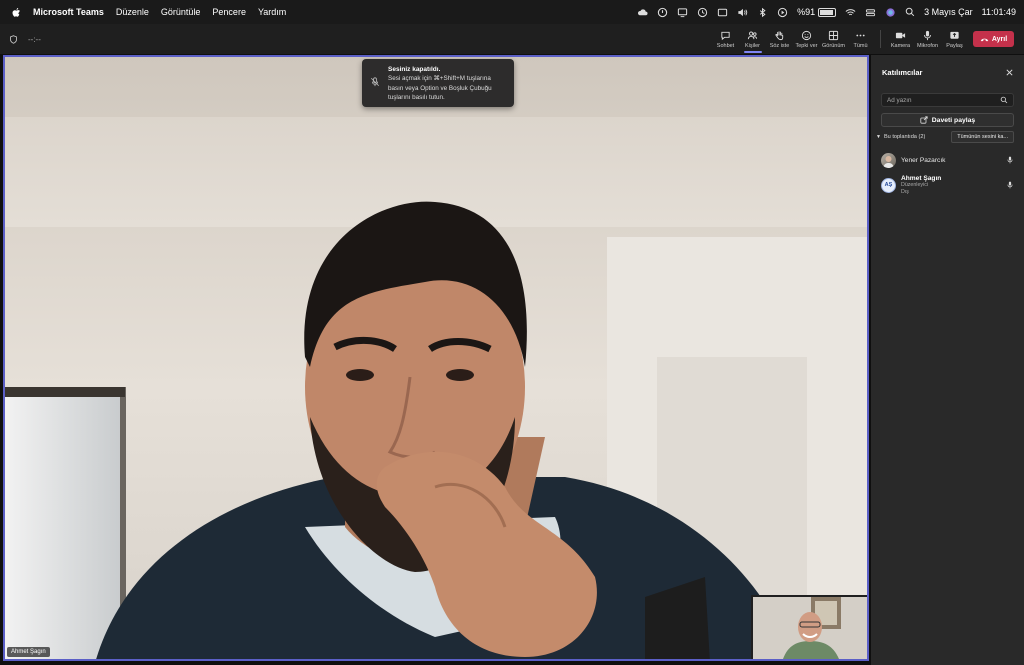 The image size is (1024, 665). I want to click on chat-icon, so click(725, 35).